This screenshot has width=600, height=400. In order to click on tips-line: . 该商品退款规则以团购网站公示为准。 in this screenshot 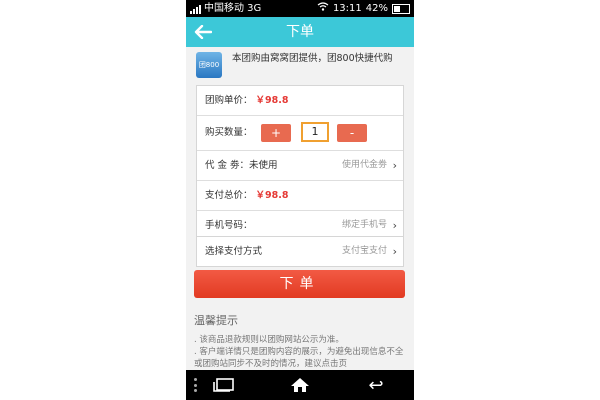, I will do `click(269, 340)`.